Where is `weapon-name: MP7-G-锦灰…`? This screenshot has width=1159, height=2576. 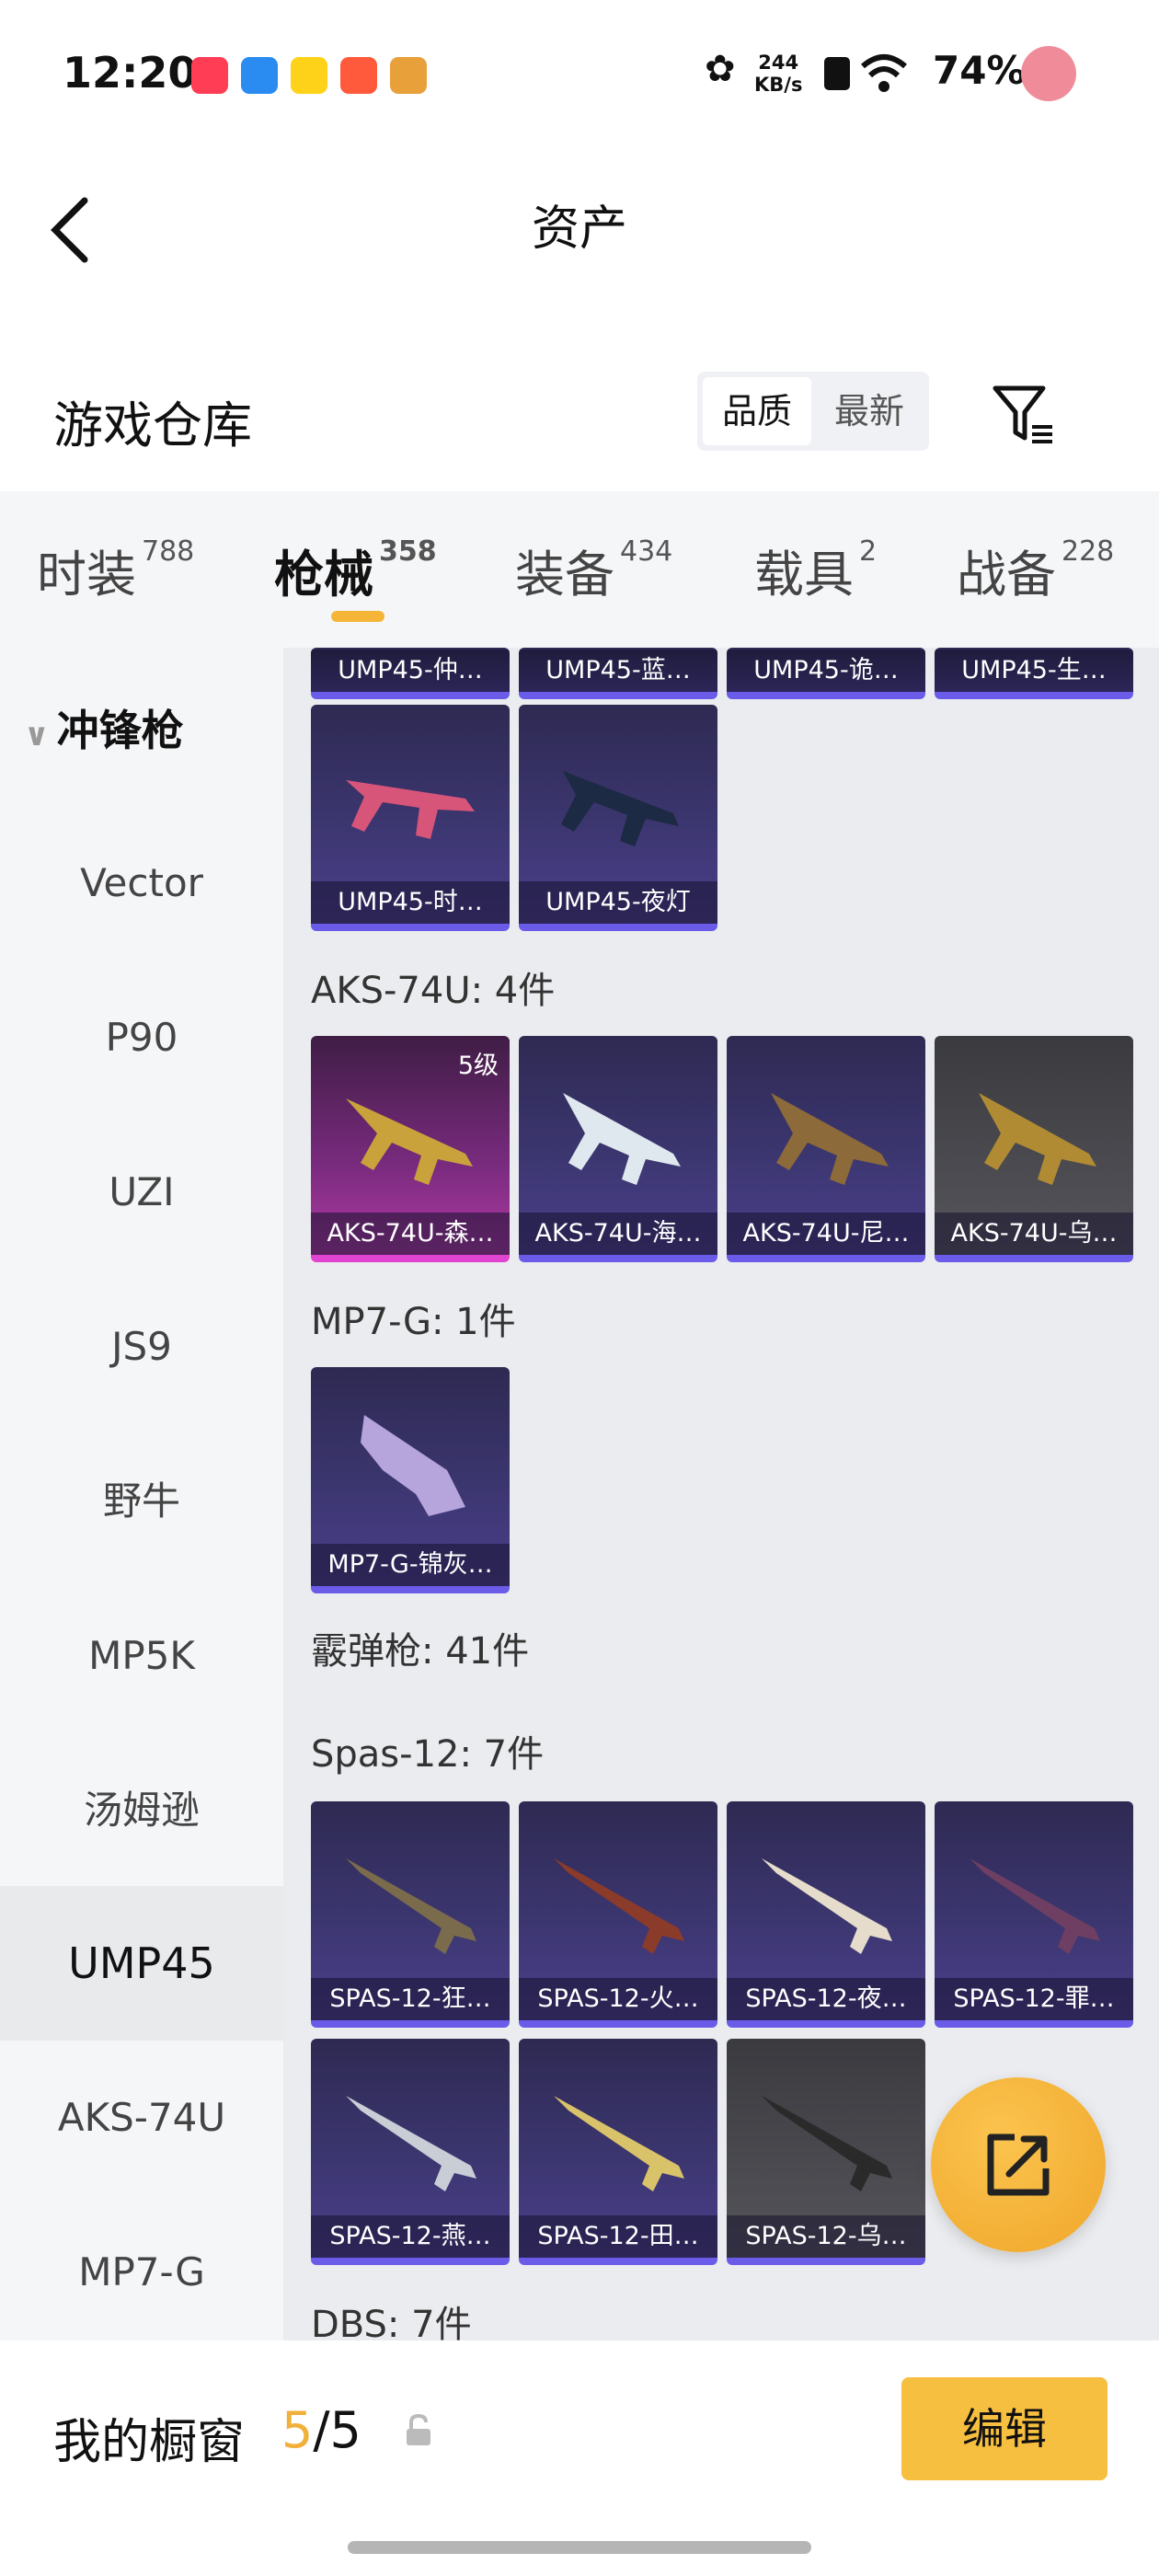
weapon-name: MP7-G-锦灰… is located at coordinates (410, 1565).